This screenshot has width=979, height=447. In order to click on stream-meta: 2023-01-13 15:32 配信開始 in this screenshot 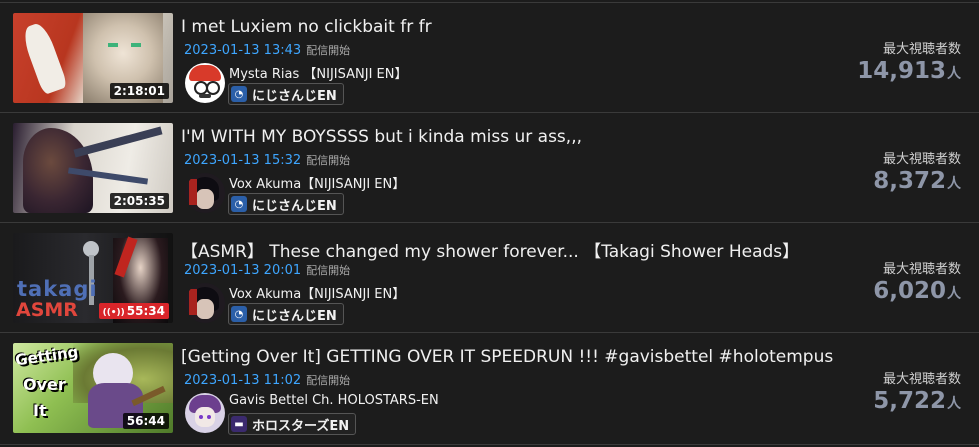, I will do `click(267, 160)`.